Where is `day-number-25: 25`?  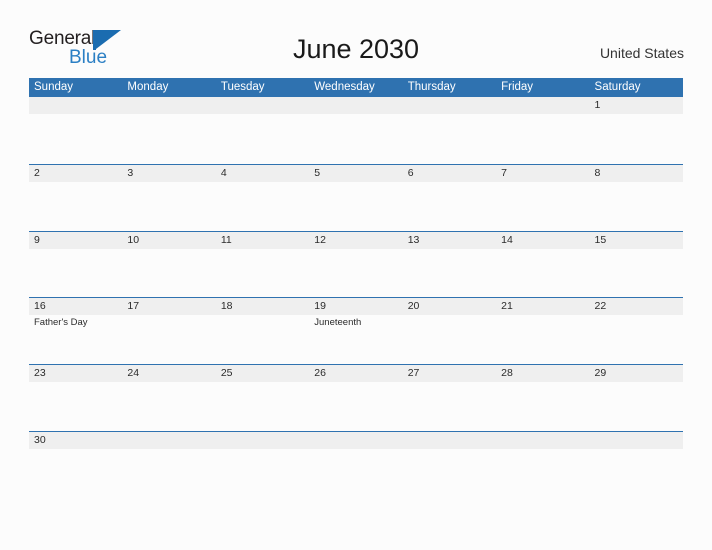
day-number-25: 25 is located at coordinates (262, 373).